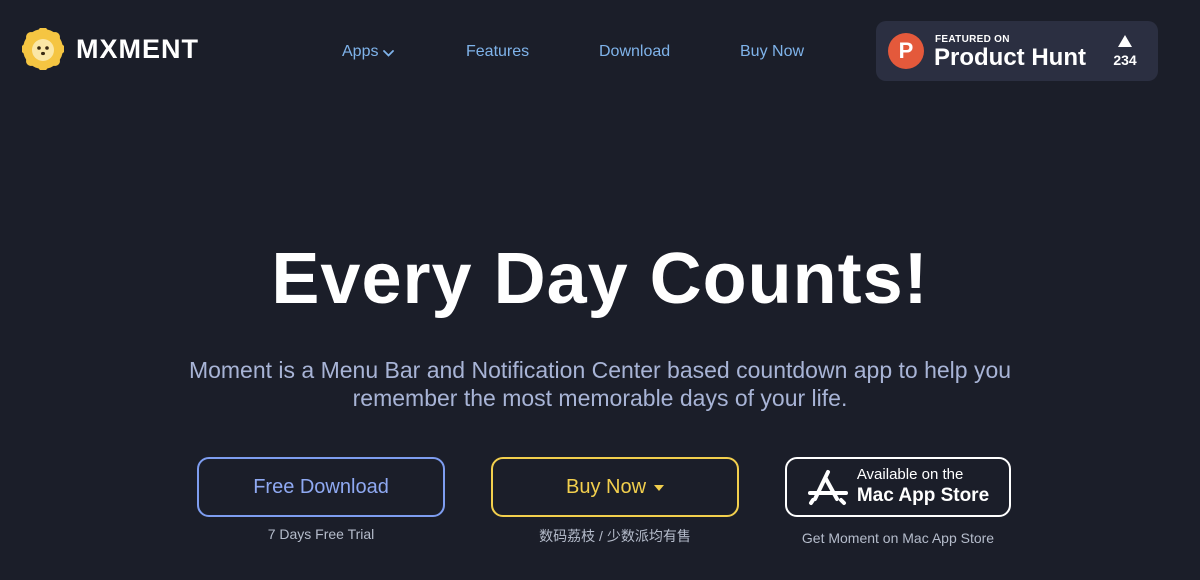 The width and height of the screenshot is (1200, 580). Describe the element at coordinates (389, 53) in the screenshot. I see `chevron-down-icon` at that location.